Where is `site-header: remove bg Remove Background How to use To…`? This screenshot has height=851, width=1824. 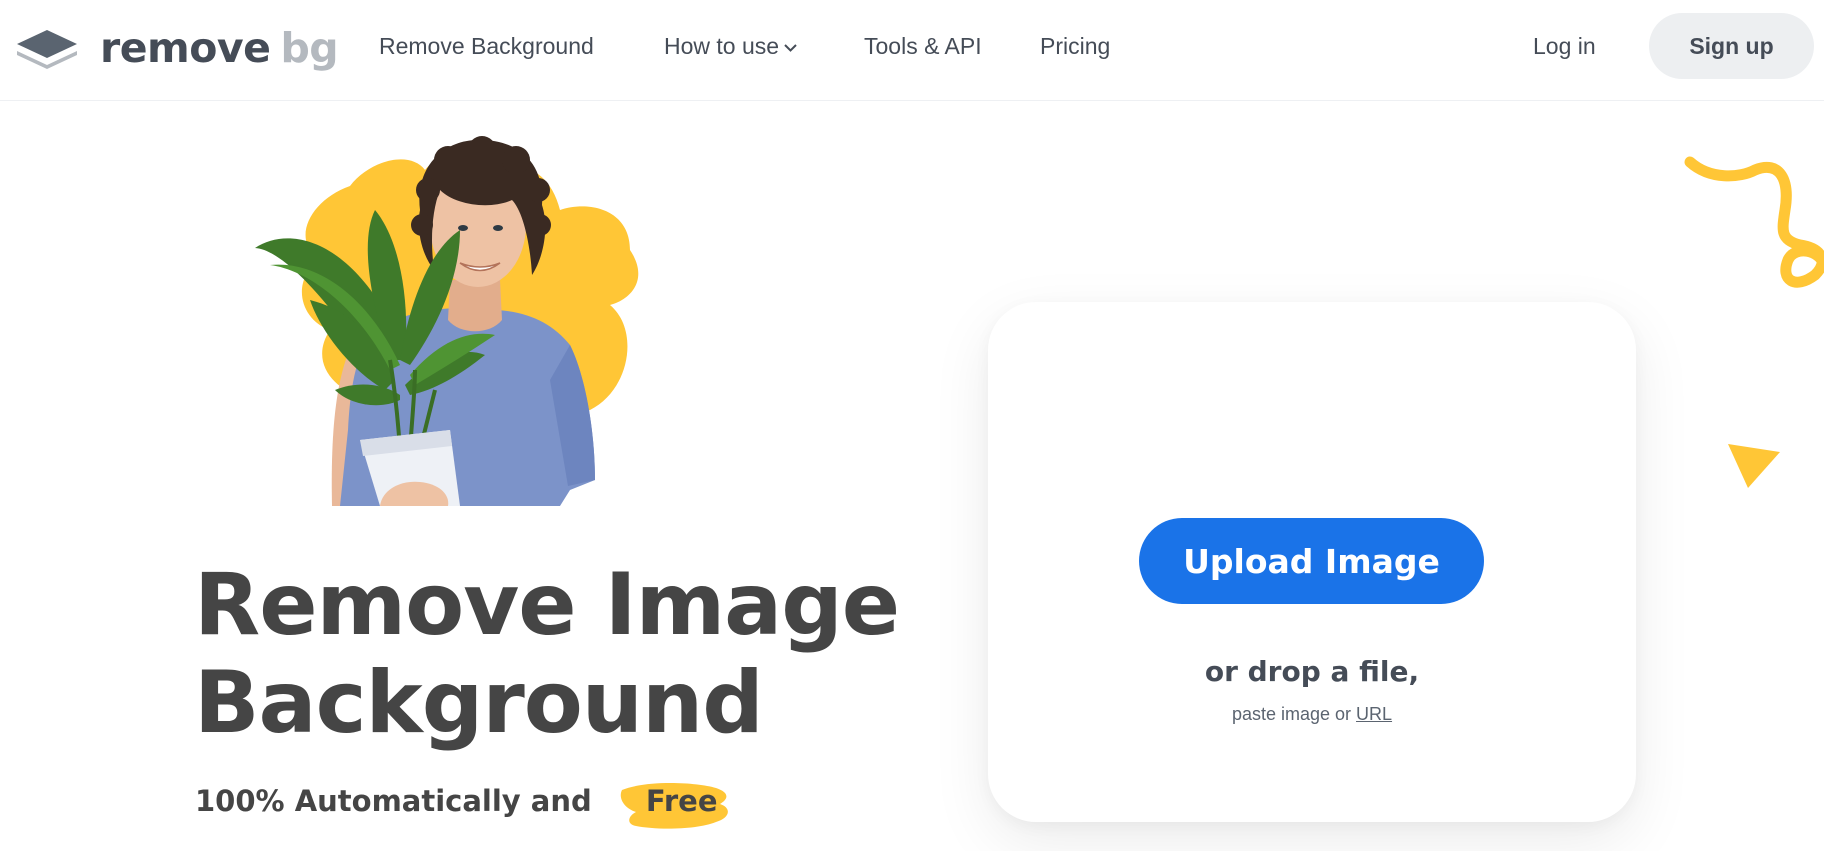 site-header: remove bg Remove Background How to use To… is located at coordinates (912, 50).